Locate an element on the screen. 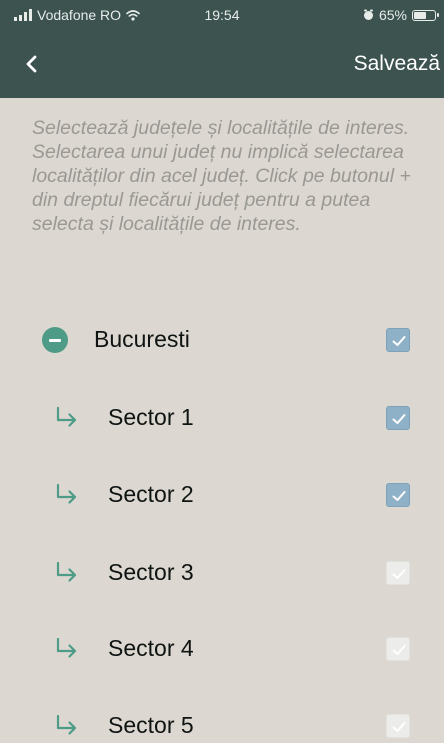  locality-row: Sector 1 is located at coordinates (222, 418).